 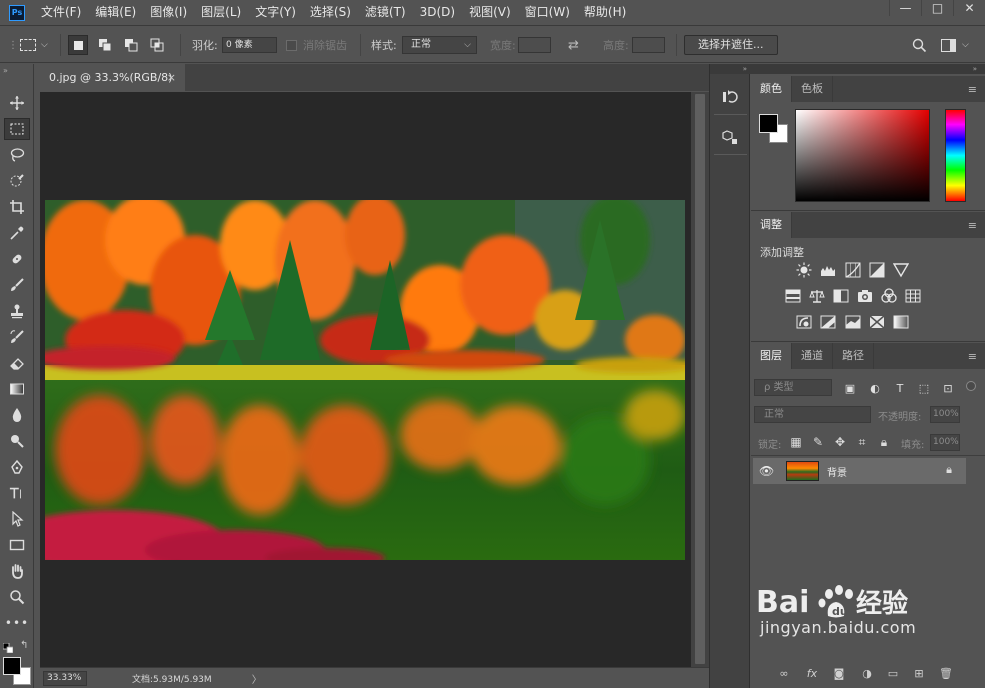 I want to click on rectangular-marquee-tool-icon, so click(x=17, y=129).